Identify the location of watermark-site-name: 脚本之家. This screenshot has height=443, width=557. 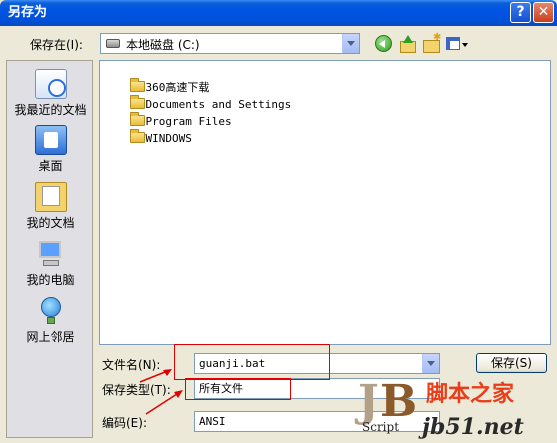
(470, 394).